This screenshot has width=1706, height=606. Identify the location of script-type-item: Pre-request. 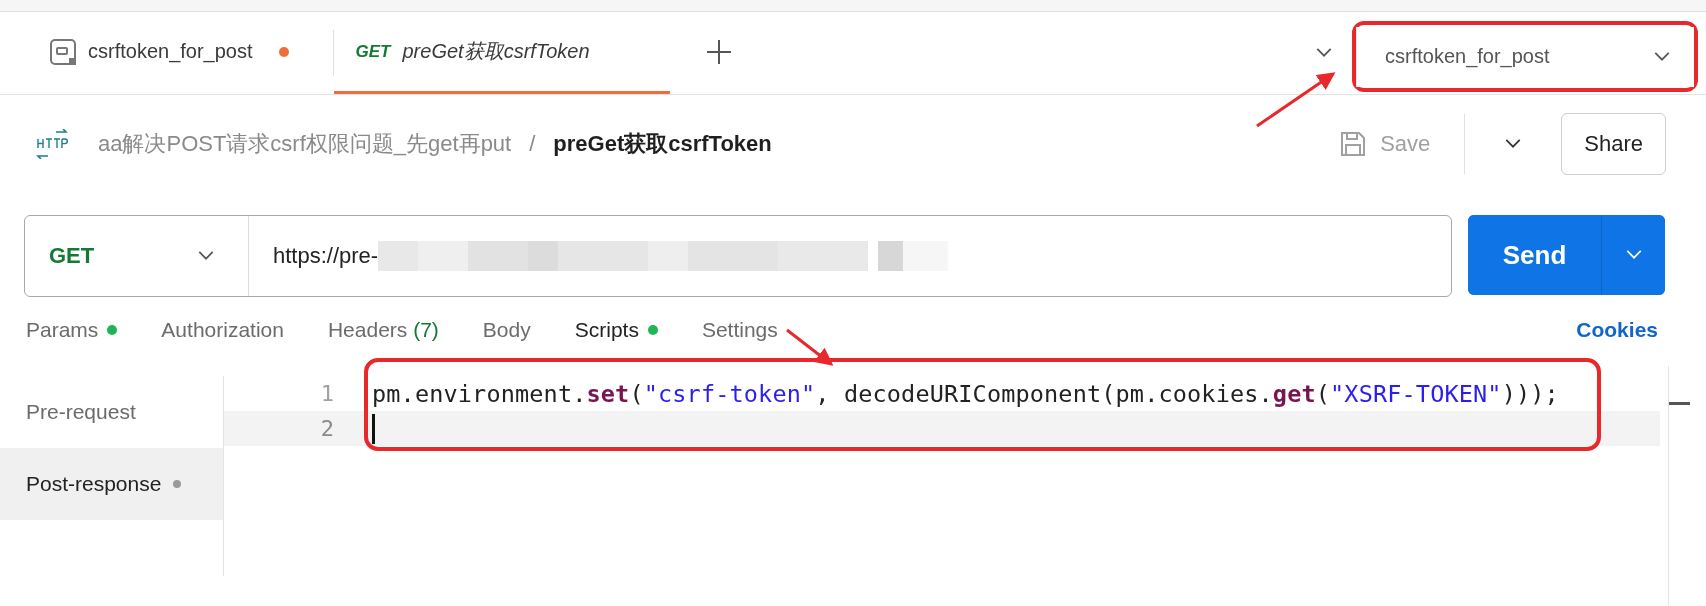
(111, 412).